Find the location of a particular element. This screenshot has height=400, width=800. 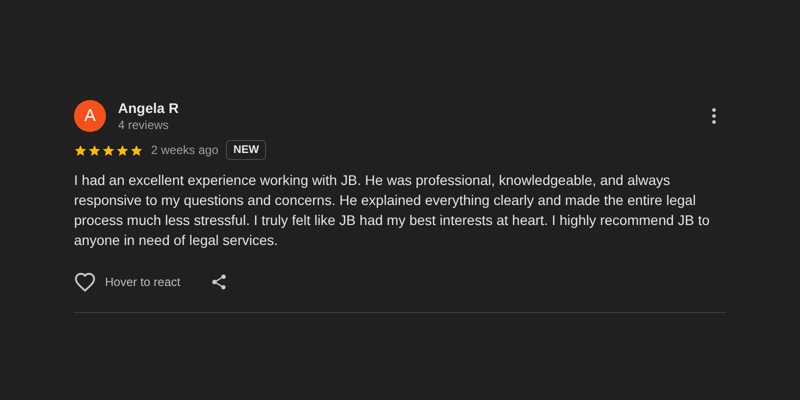

review-date: 2 weeks ago is located at coordinates (184, 150).